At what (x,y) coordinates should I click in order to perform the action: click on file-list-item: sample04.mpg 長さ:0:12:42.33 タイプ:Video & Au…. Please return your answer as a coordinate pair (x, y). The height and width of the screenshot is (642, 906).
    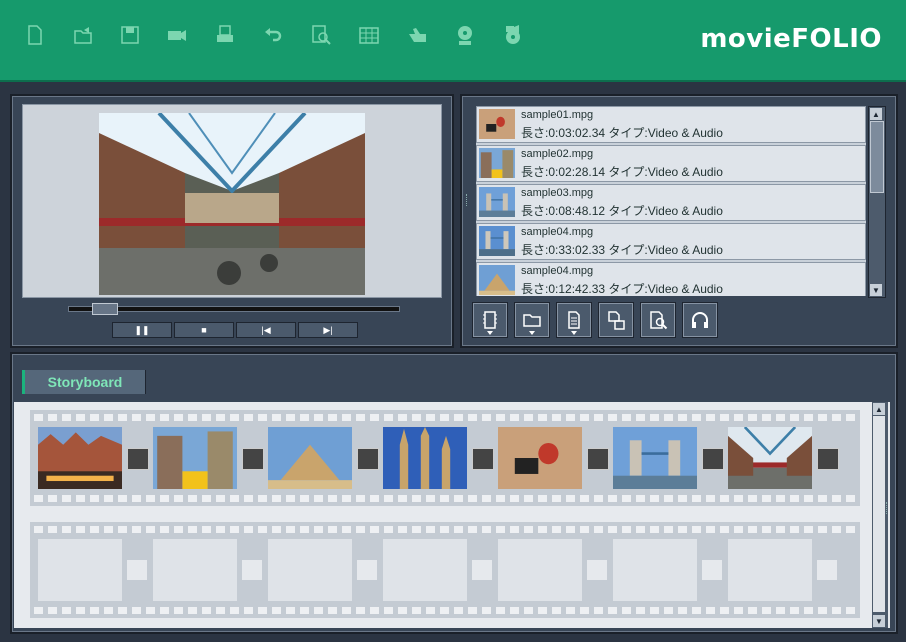
    Looking at the image, I should click on (671, 279).